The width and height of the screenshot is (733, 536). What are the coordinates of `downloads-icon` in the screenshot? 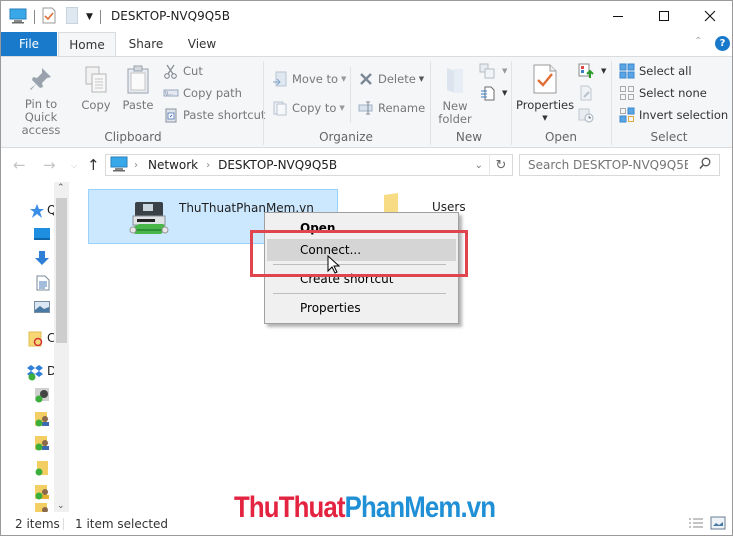 It's located at (42, 258).